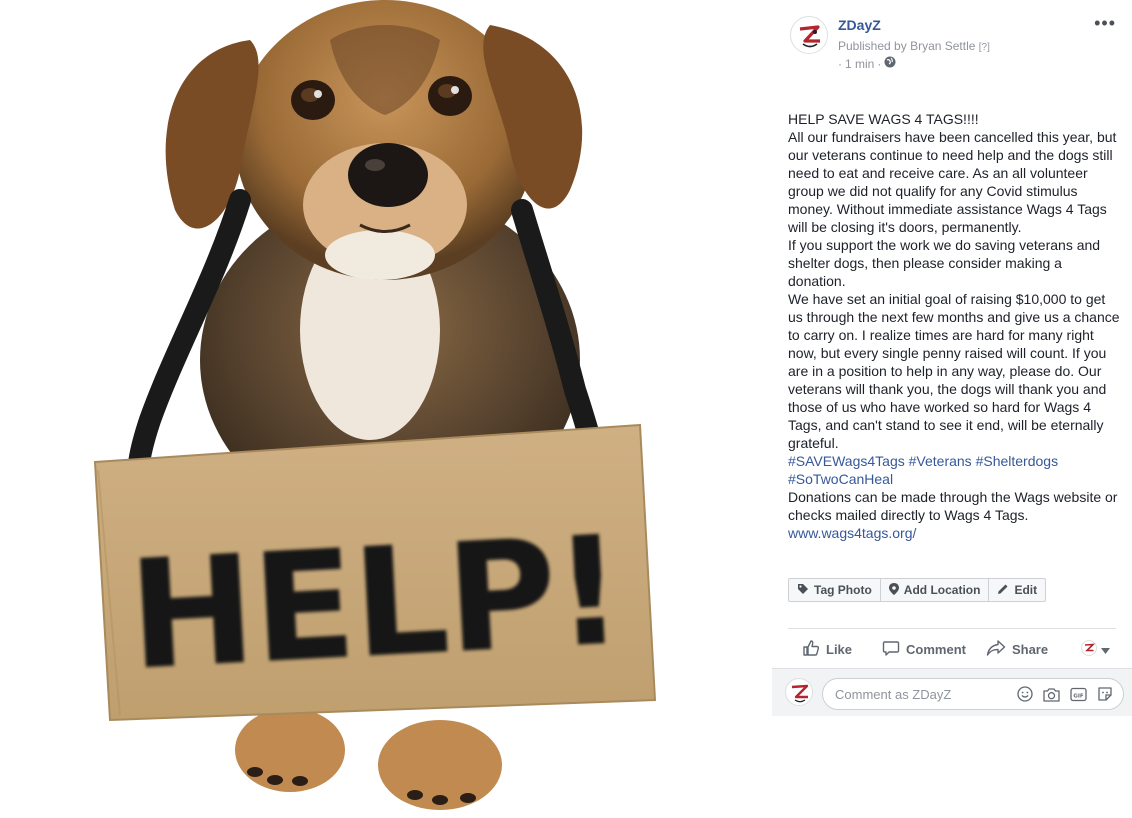 The height and width of the screenshot is (818, 1132). I want to click on hashtag-link: #SoTwoCanHeal, so click(840, 479).